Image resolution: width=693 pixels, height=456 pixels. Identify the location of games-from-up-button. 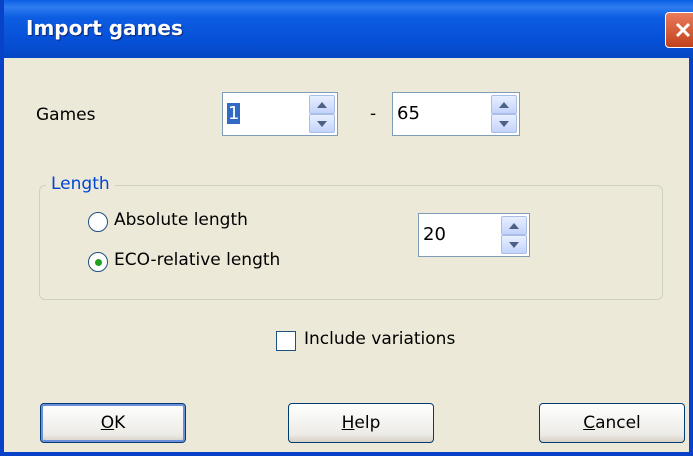
(322, 104).